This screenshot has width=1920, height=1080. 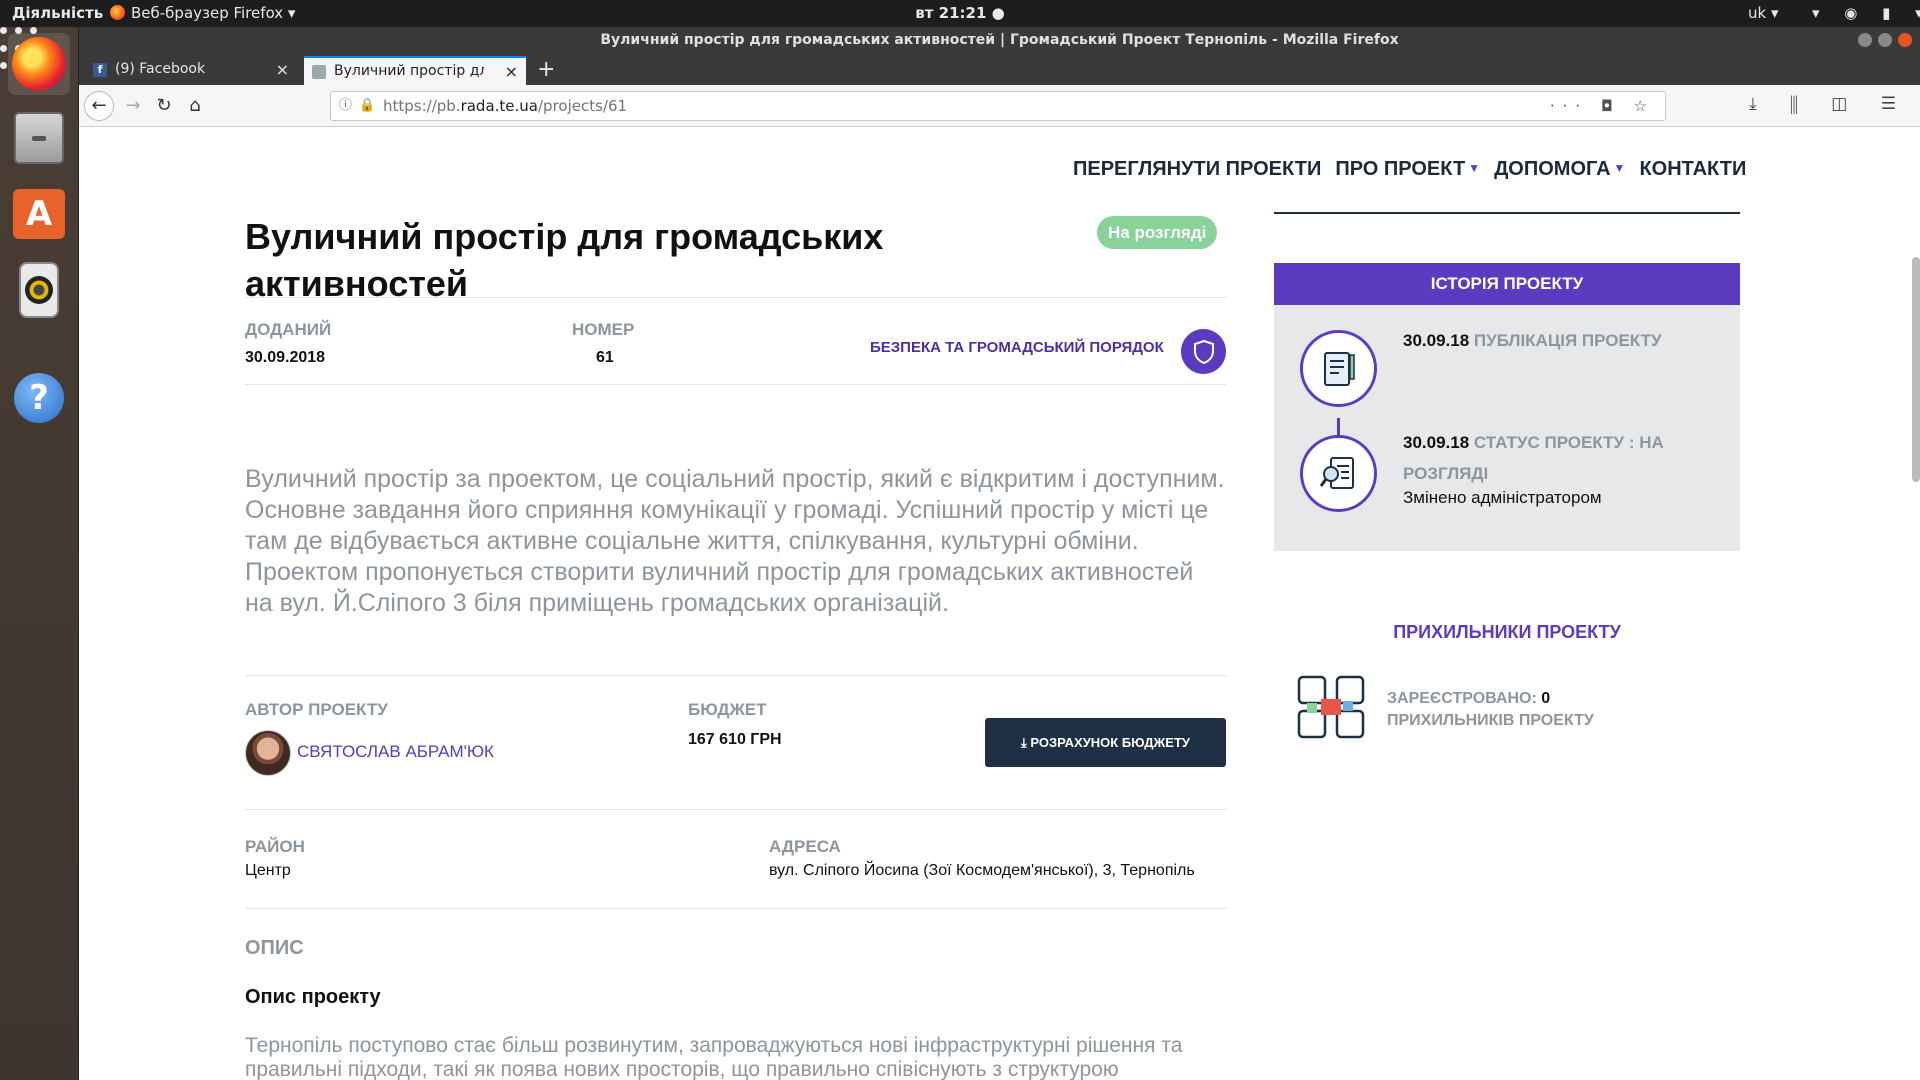 I want to click on activities-button: Діяльність, so click(x=57, y=13).